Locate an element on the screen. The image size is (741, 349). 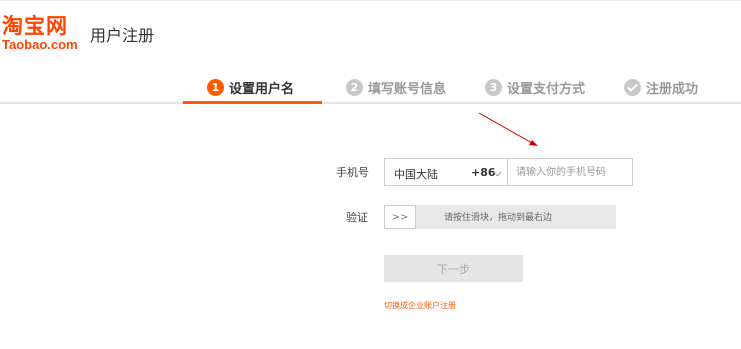
step-payment-method: 3 设置支付方式 is located at coordinates (535, 87).